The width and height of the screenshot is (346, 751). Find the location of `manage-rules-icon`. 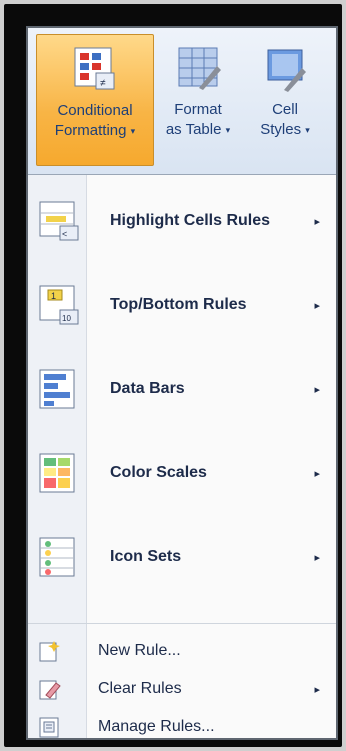

manage-rules-icon is located at coordinates (49, 727).